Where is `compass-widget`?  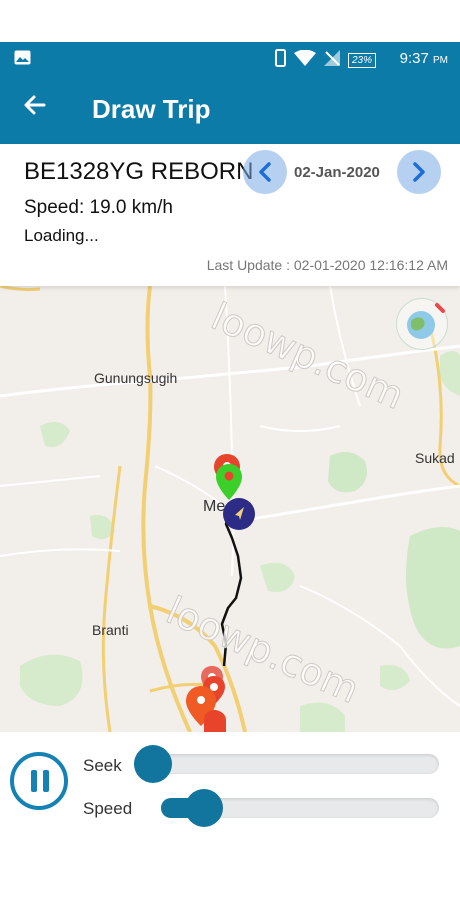
compass-widget is located at coordinates (422, 324).